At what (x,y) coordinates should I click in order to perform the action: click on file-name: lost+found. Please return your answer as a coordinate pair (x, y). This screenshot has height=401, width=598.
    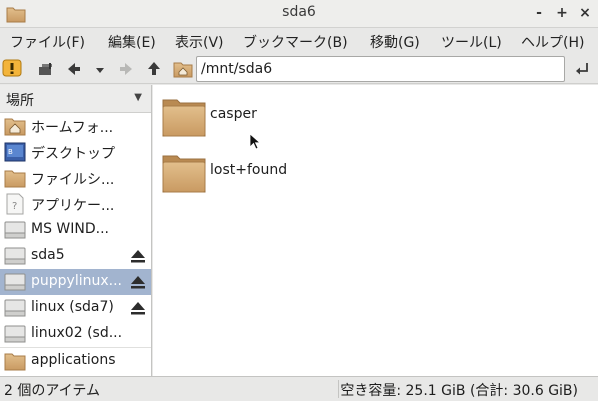
    Looking at the image, I should click on (249, 170).